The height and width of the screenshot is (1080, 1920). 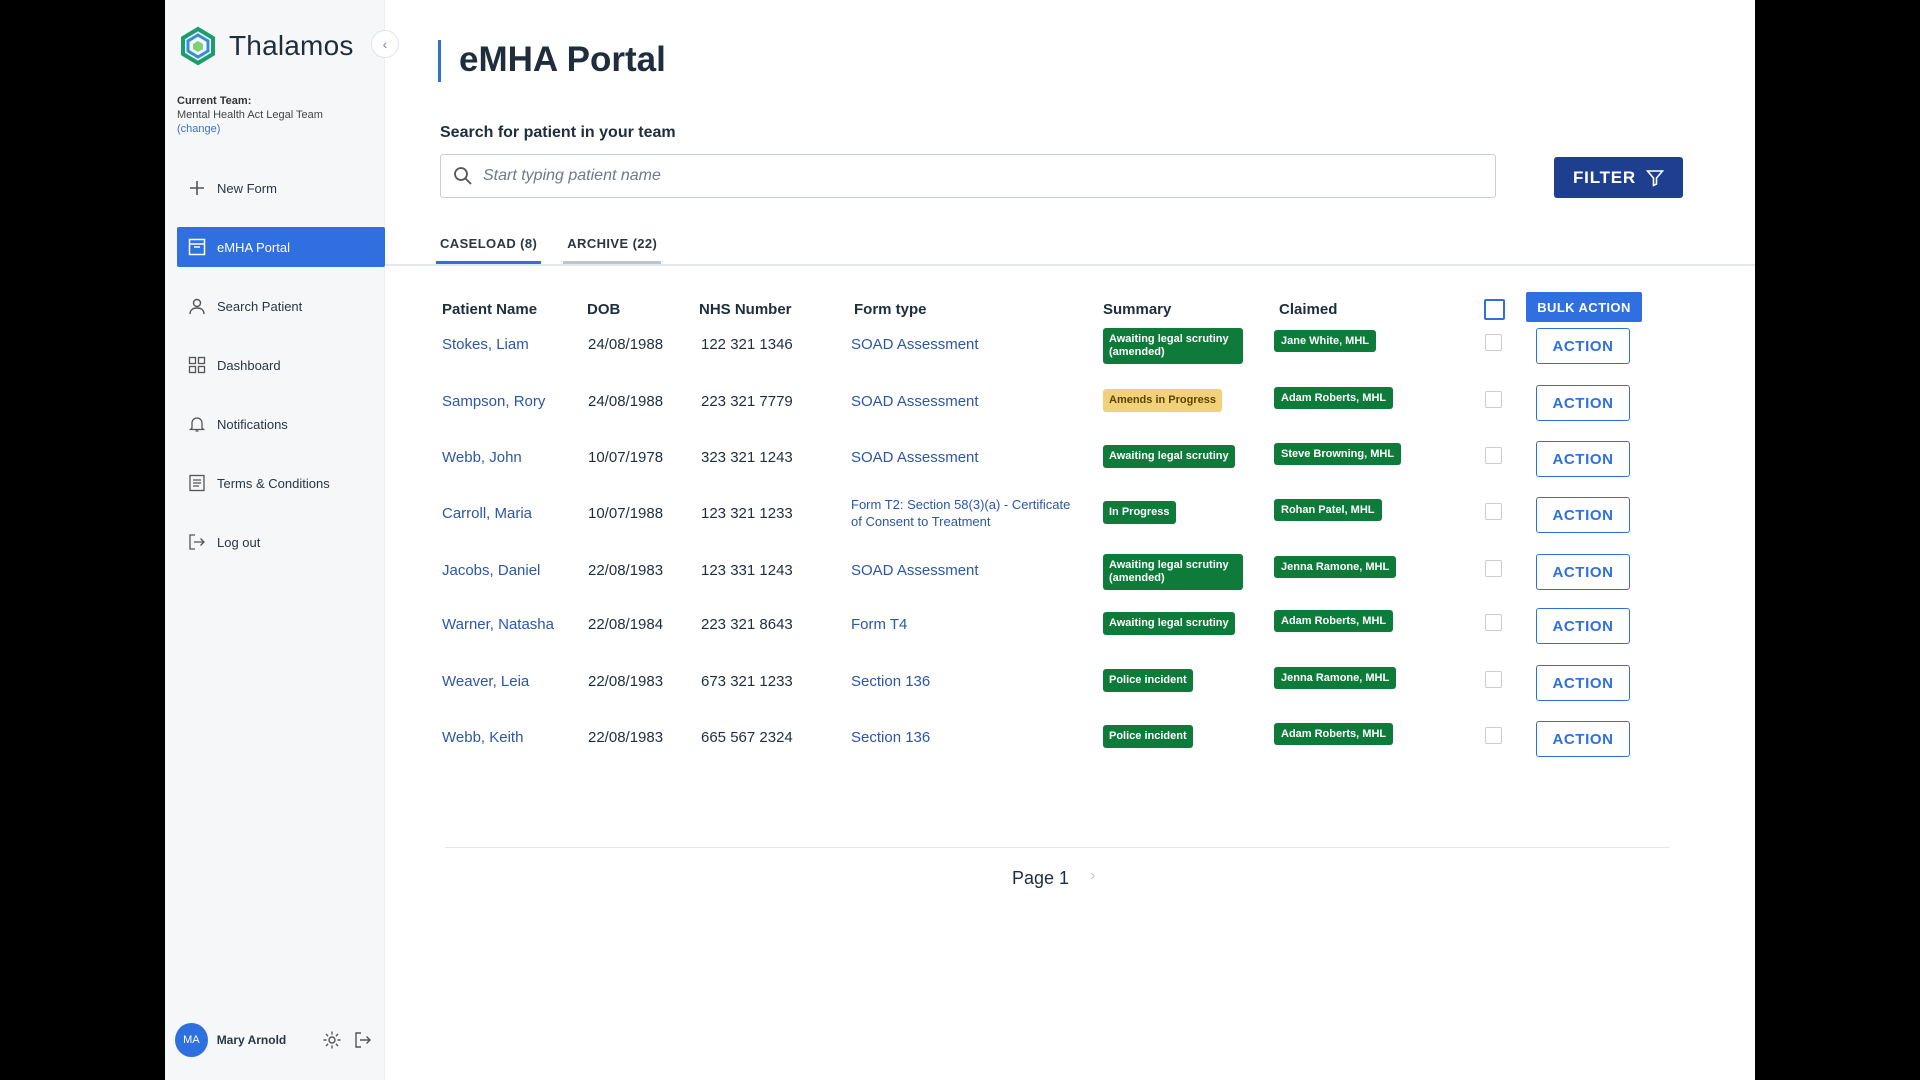 What do you see at coordinates (491, 570) in the screenshot?
I see `patient-name-link: Jacobs, Daniel` at bounding box center [491, 570].